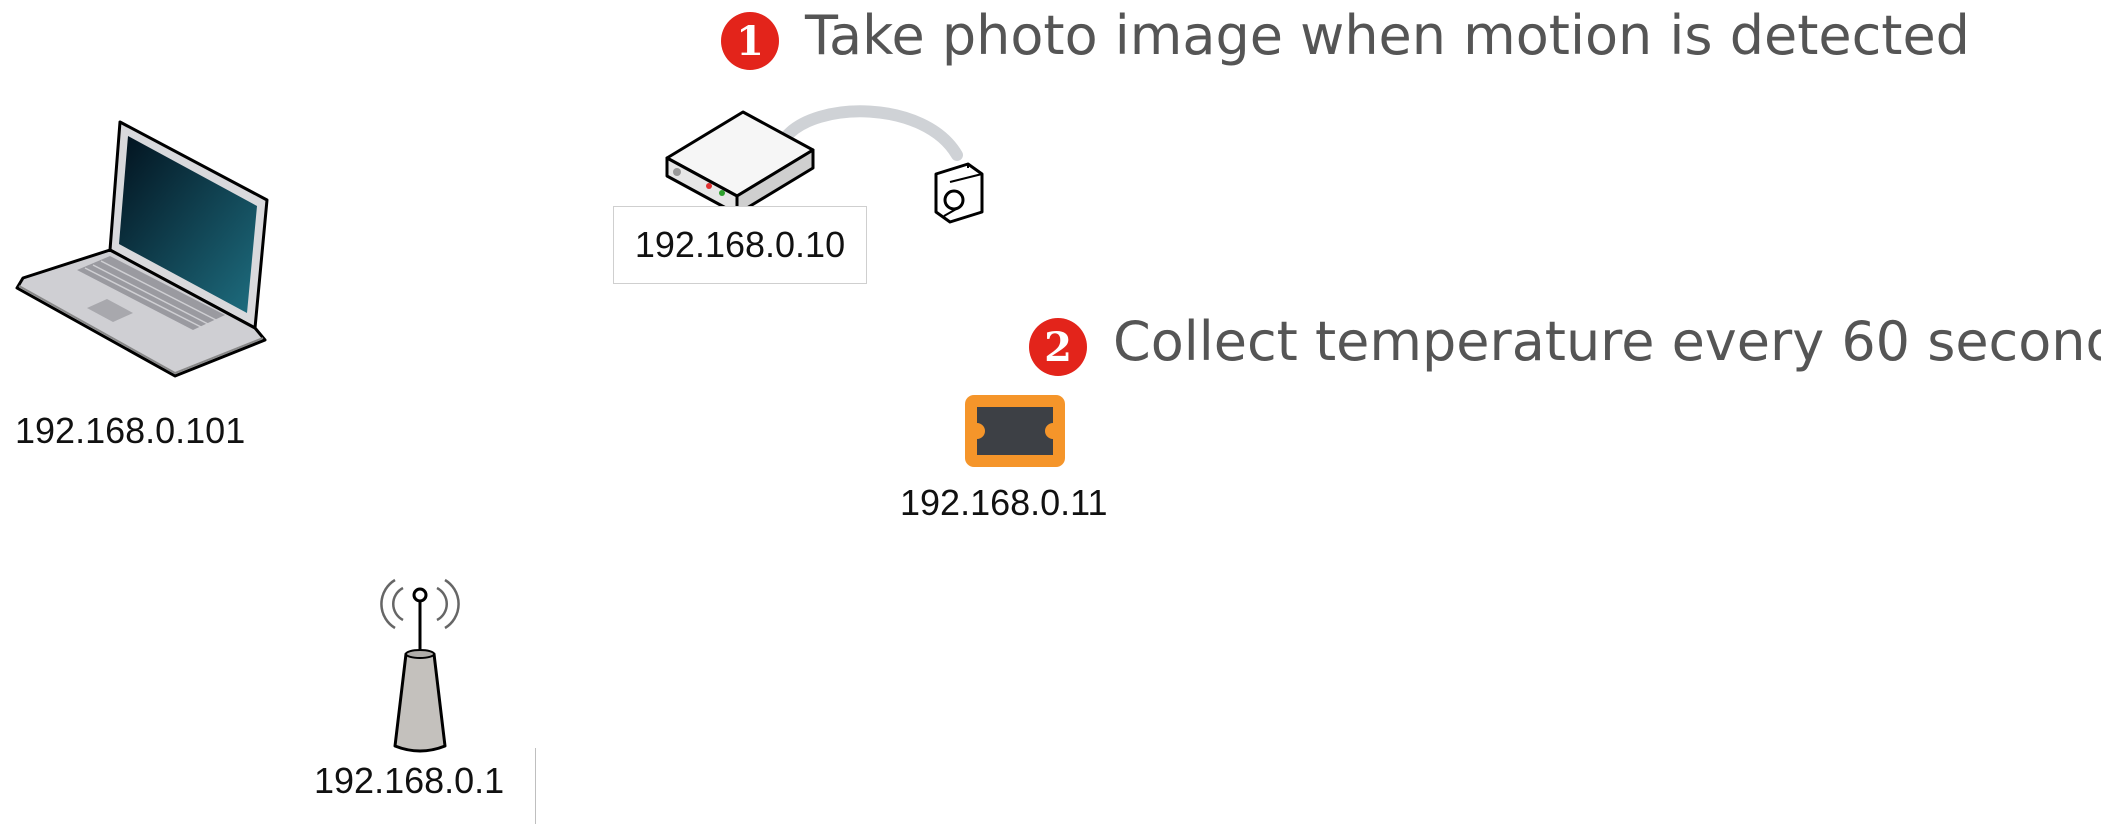 Image resolution: width=2101 pixels, height=824 pixels. I want to click on sensor-board-icon, so click(1015, 431).